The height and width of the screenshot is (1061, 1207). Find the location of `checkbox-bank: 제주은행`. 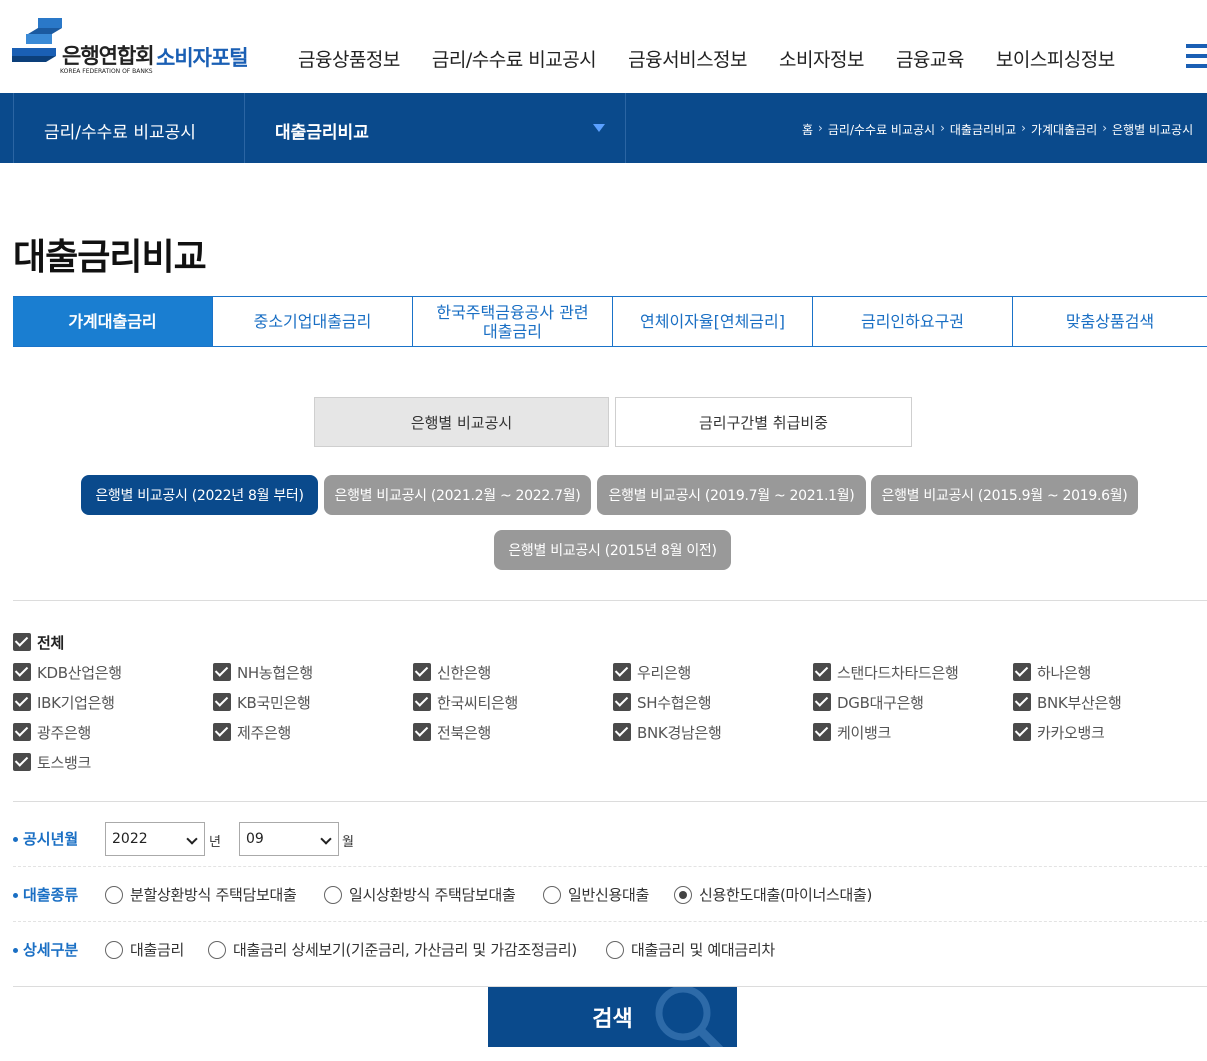

checkbox-bank: 제주은행 is located at coordinates (252, 732).